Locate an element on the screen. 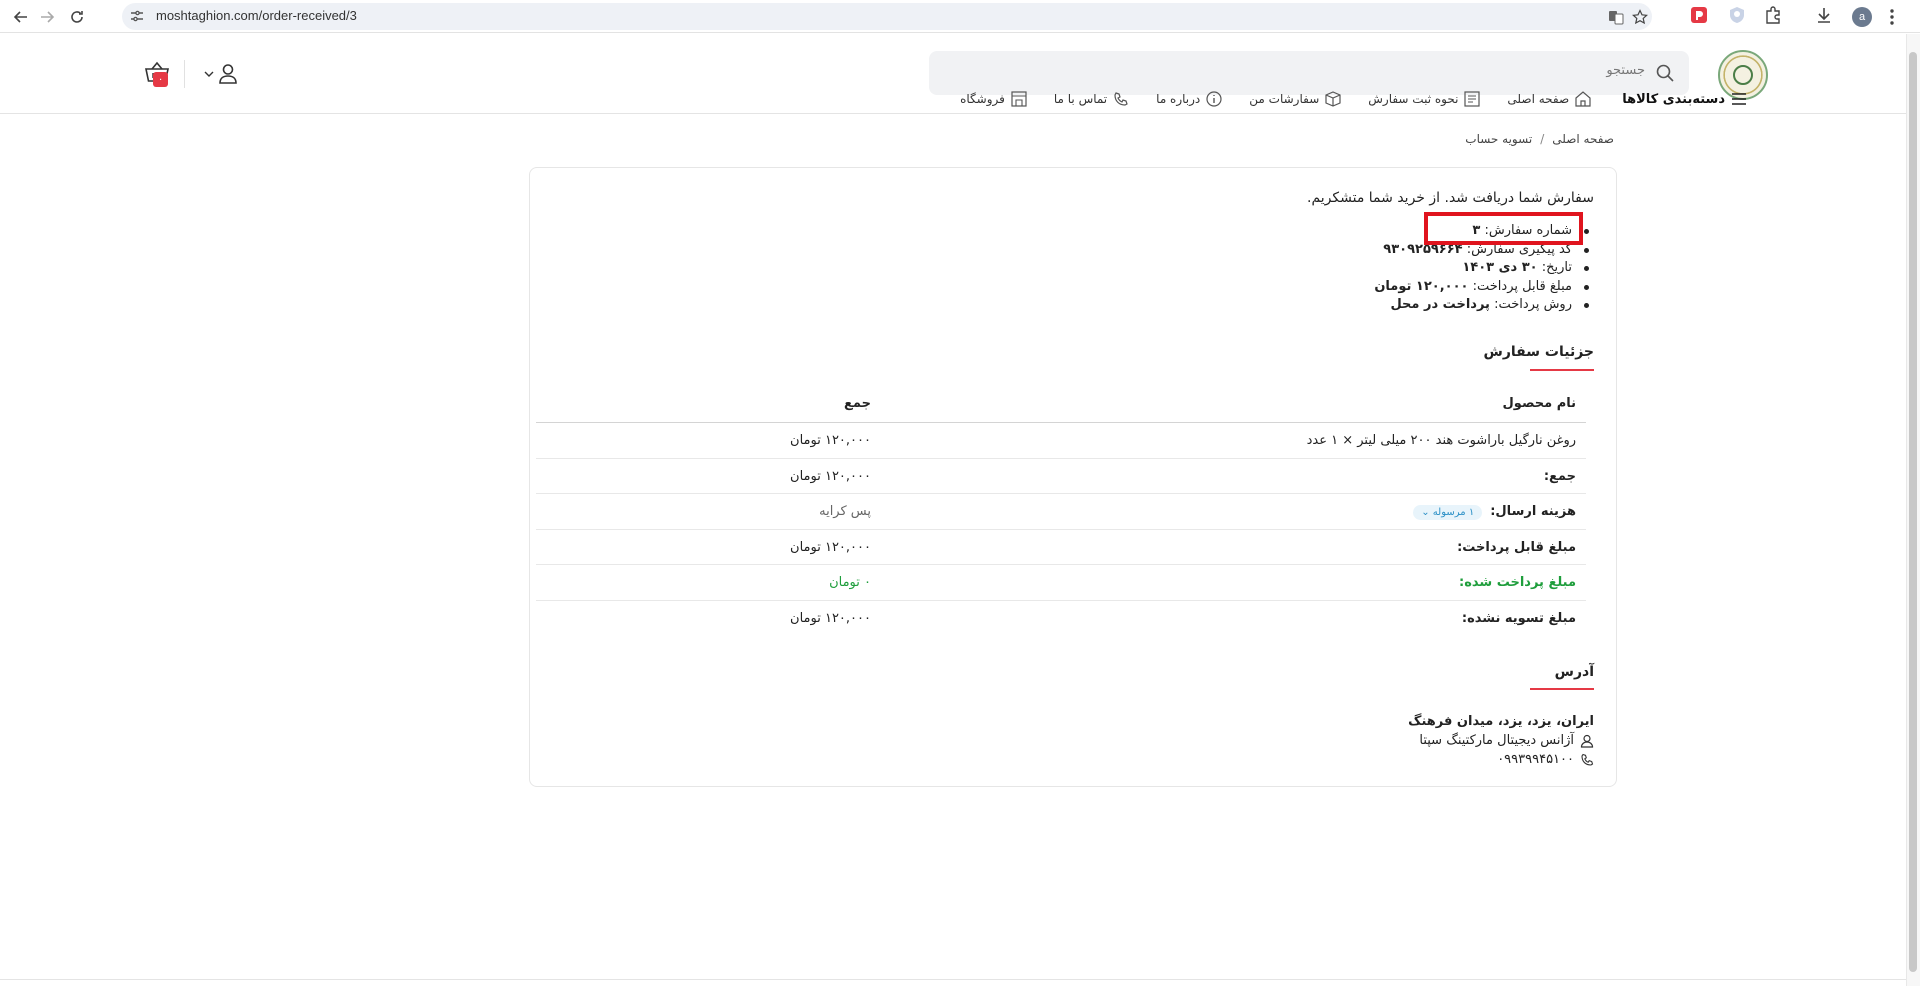 This screenshot has height=986, width=1920. chevron-down-icon is located at coordinates (209, 74).